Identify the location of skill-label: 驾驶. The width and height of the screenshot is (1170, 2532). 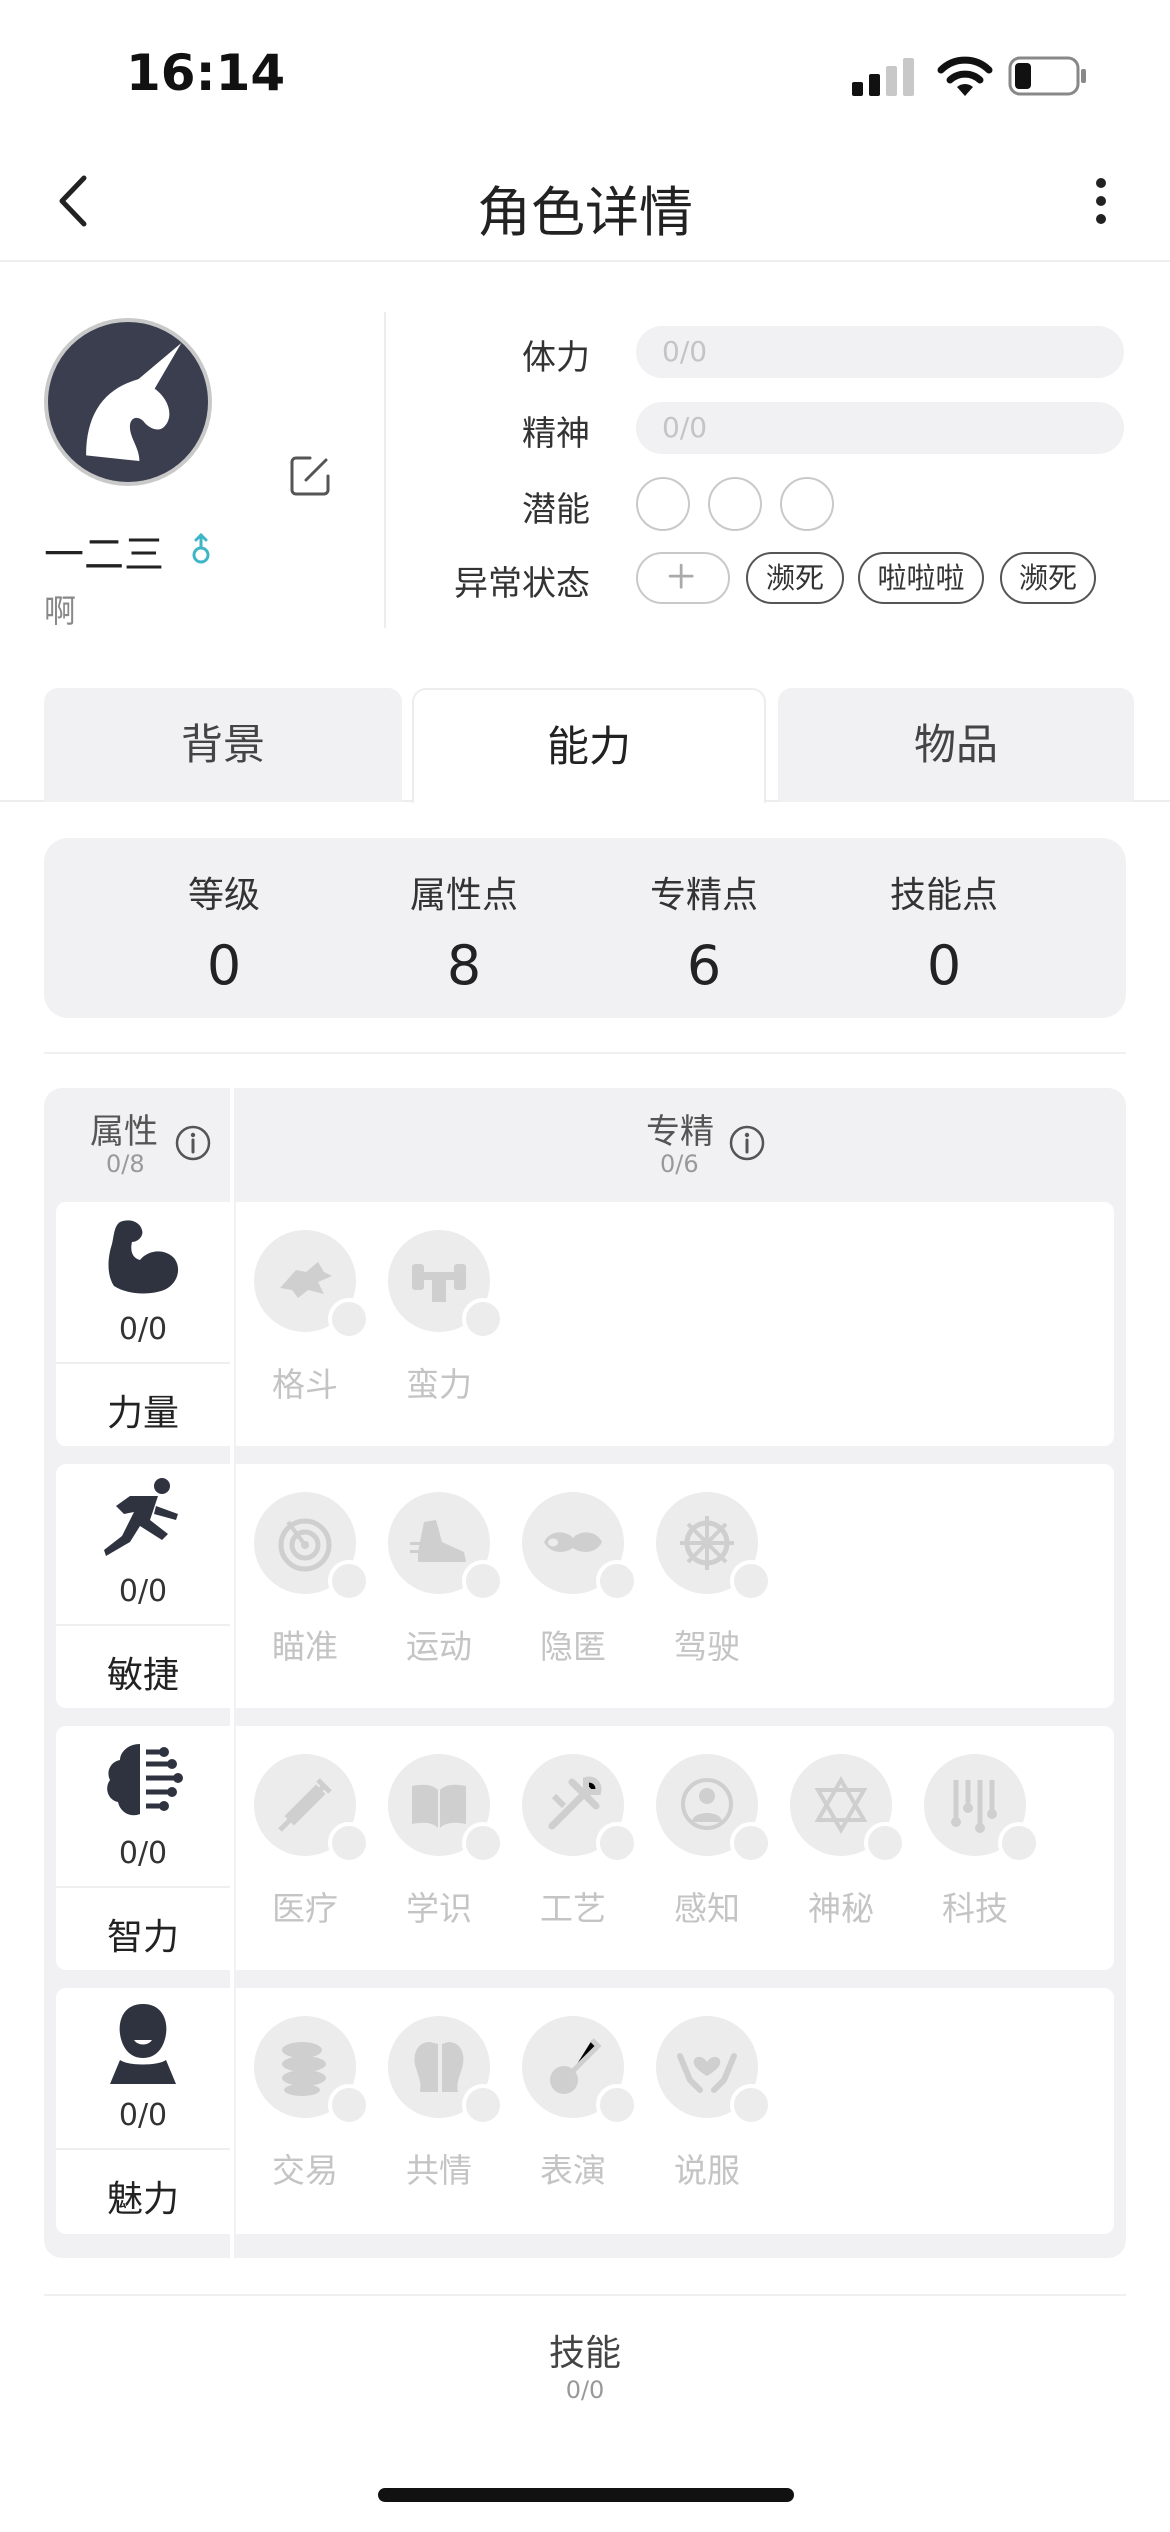
(707, 1646).